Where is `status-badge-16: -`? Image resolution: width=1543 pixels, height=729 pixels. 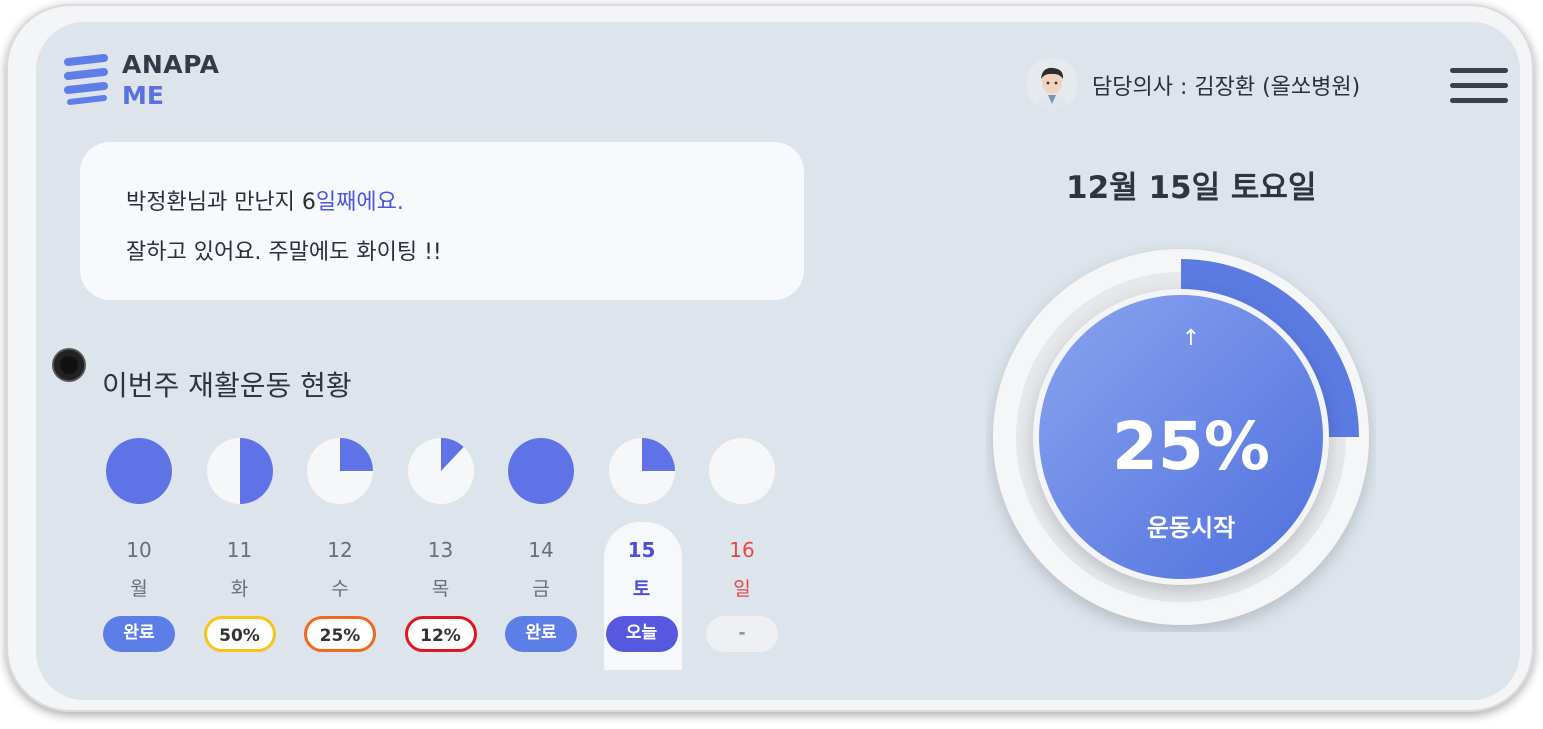
status-badge-16: - is located at coordinates (742, 634).